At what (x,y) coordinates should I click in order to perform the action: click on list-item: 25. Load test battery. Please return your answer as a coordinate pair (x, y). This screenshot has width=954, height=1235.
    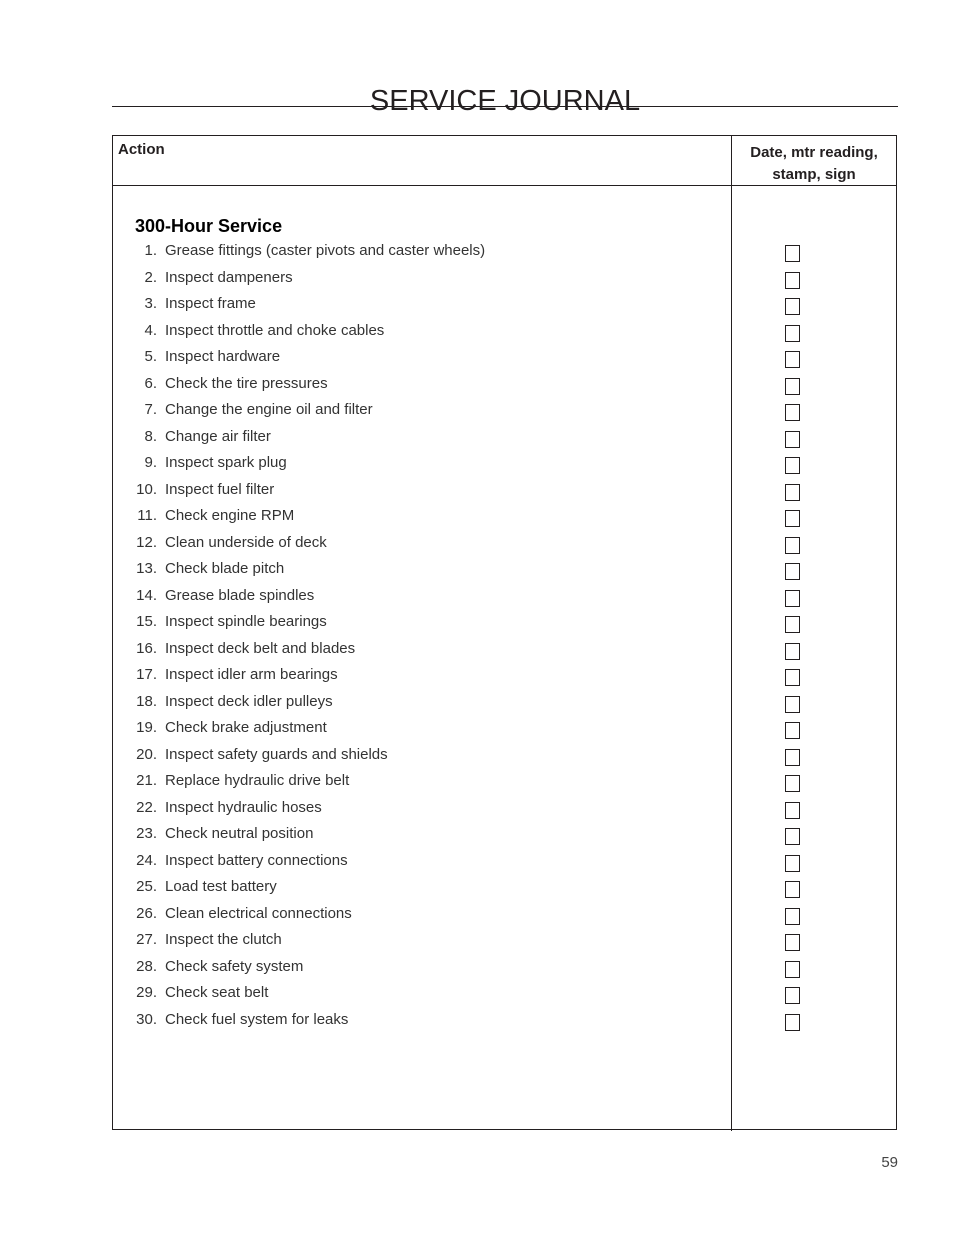
    Looking at the image, I should click on (422, 889).